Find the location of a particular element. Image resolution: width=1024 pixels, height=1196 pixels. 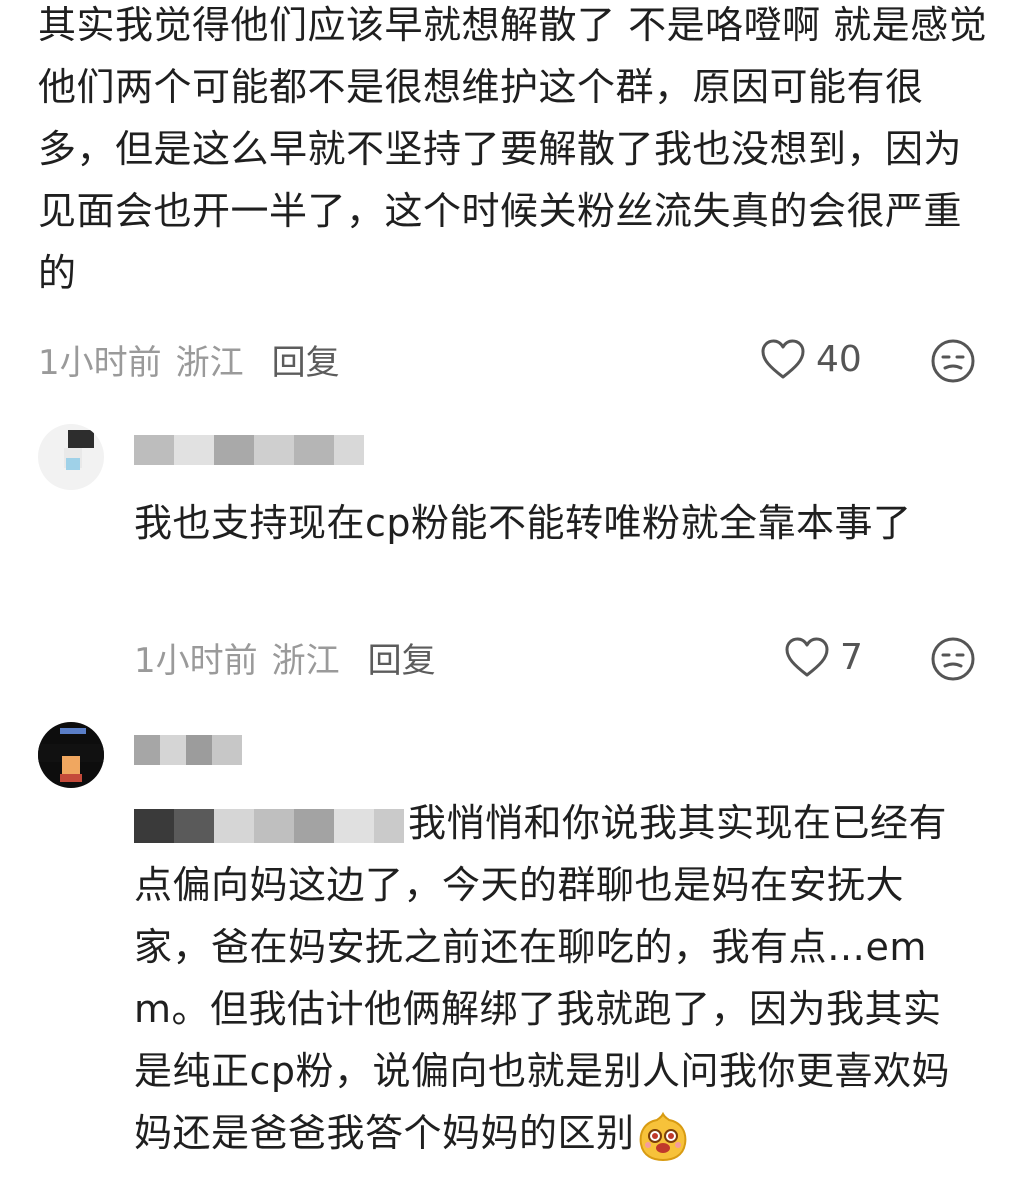

reply-meta: 1小时前 浙江 回复 is located at coordinates (285, 657).